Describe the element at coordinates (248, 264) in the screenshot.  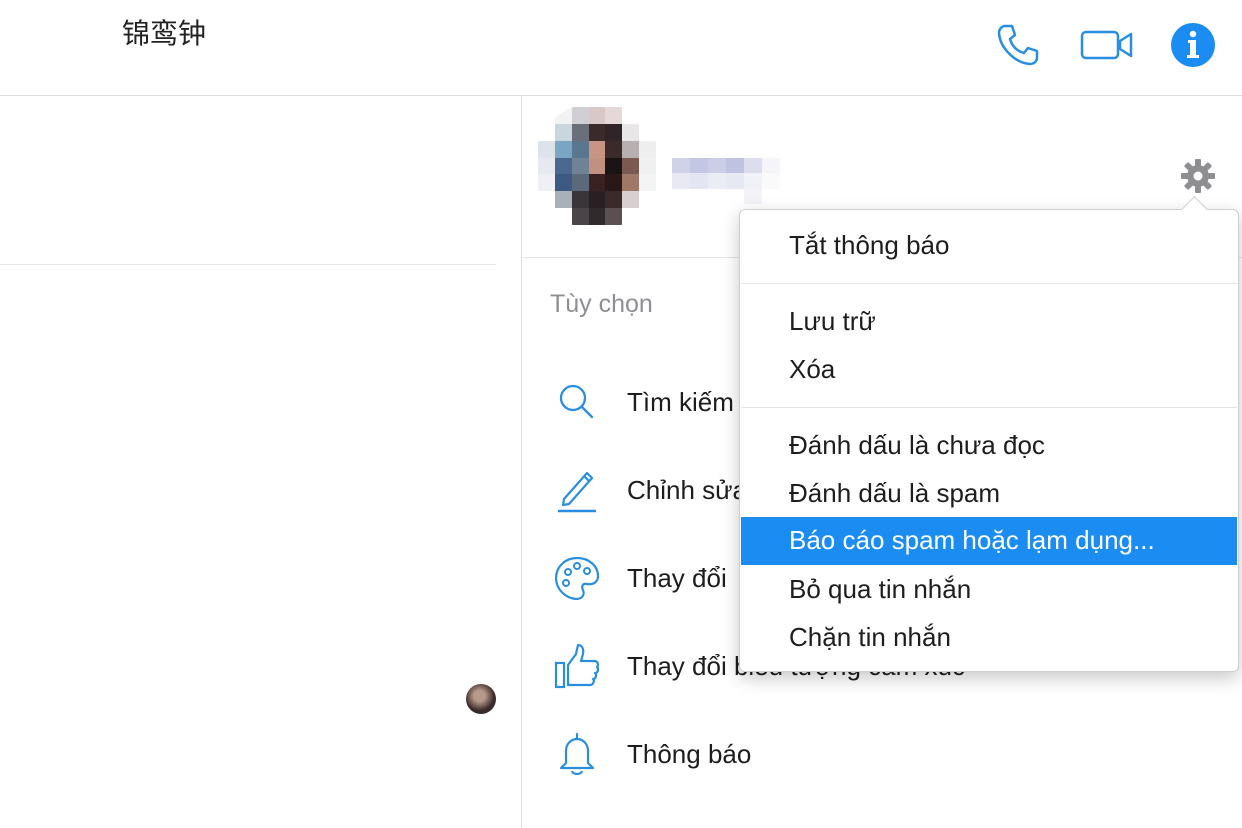
I see `chat-divider` at that location.